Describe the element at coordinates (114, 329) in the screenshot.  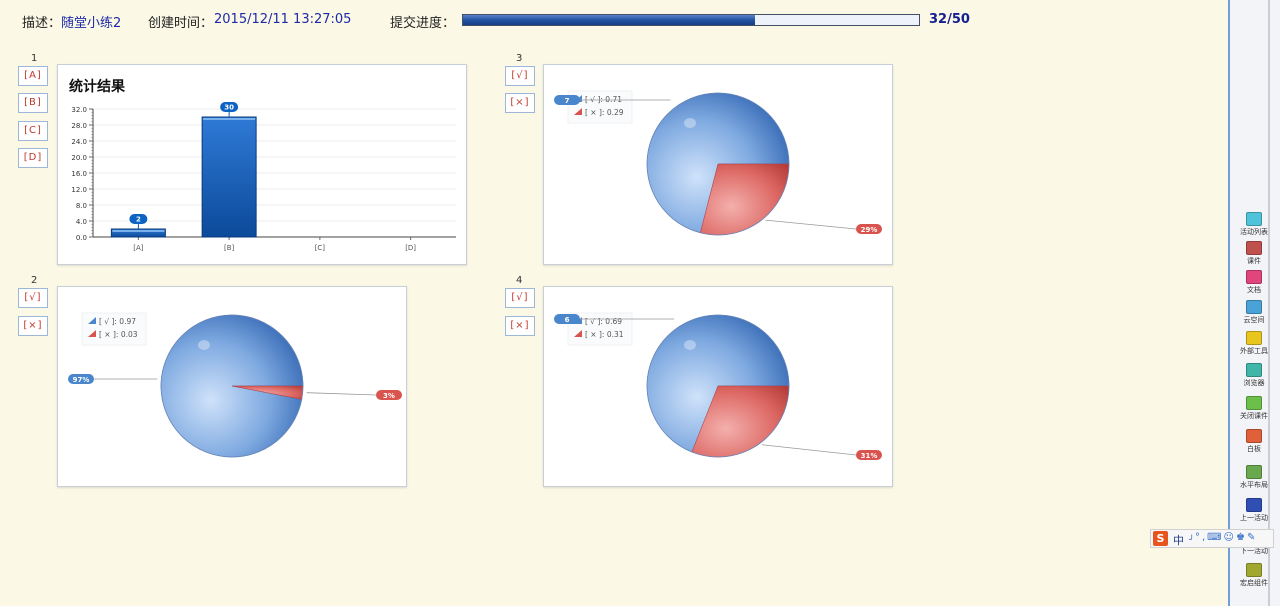
I see `pie-legend: [ √ ]: 0.97 [ × ]: 0.03` at that location.